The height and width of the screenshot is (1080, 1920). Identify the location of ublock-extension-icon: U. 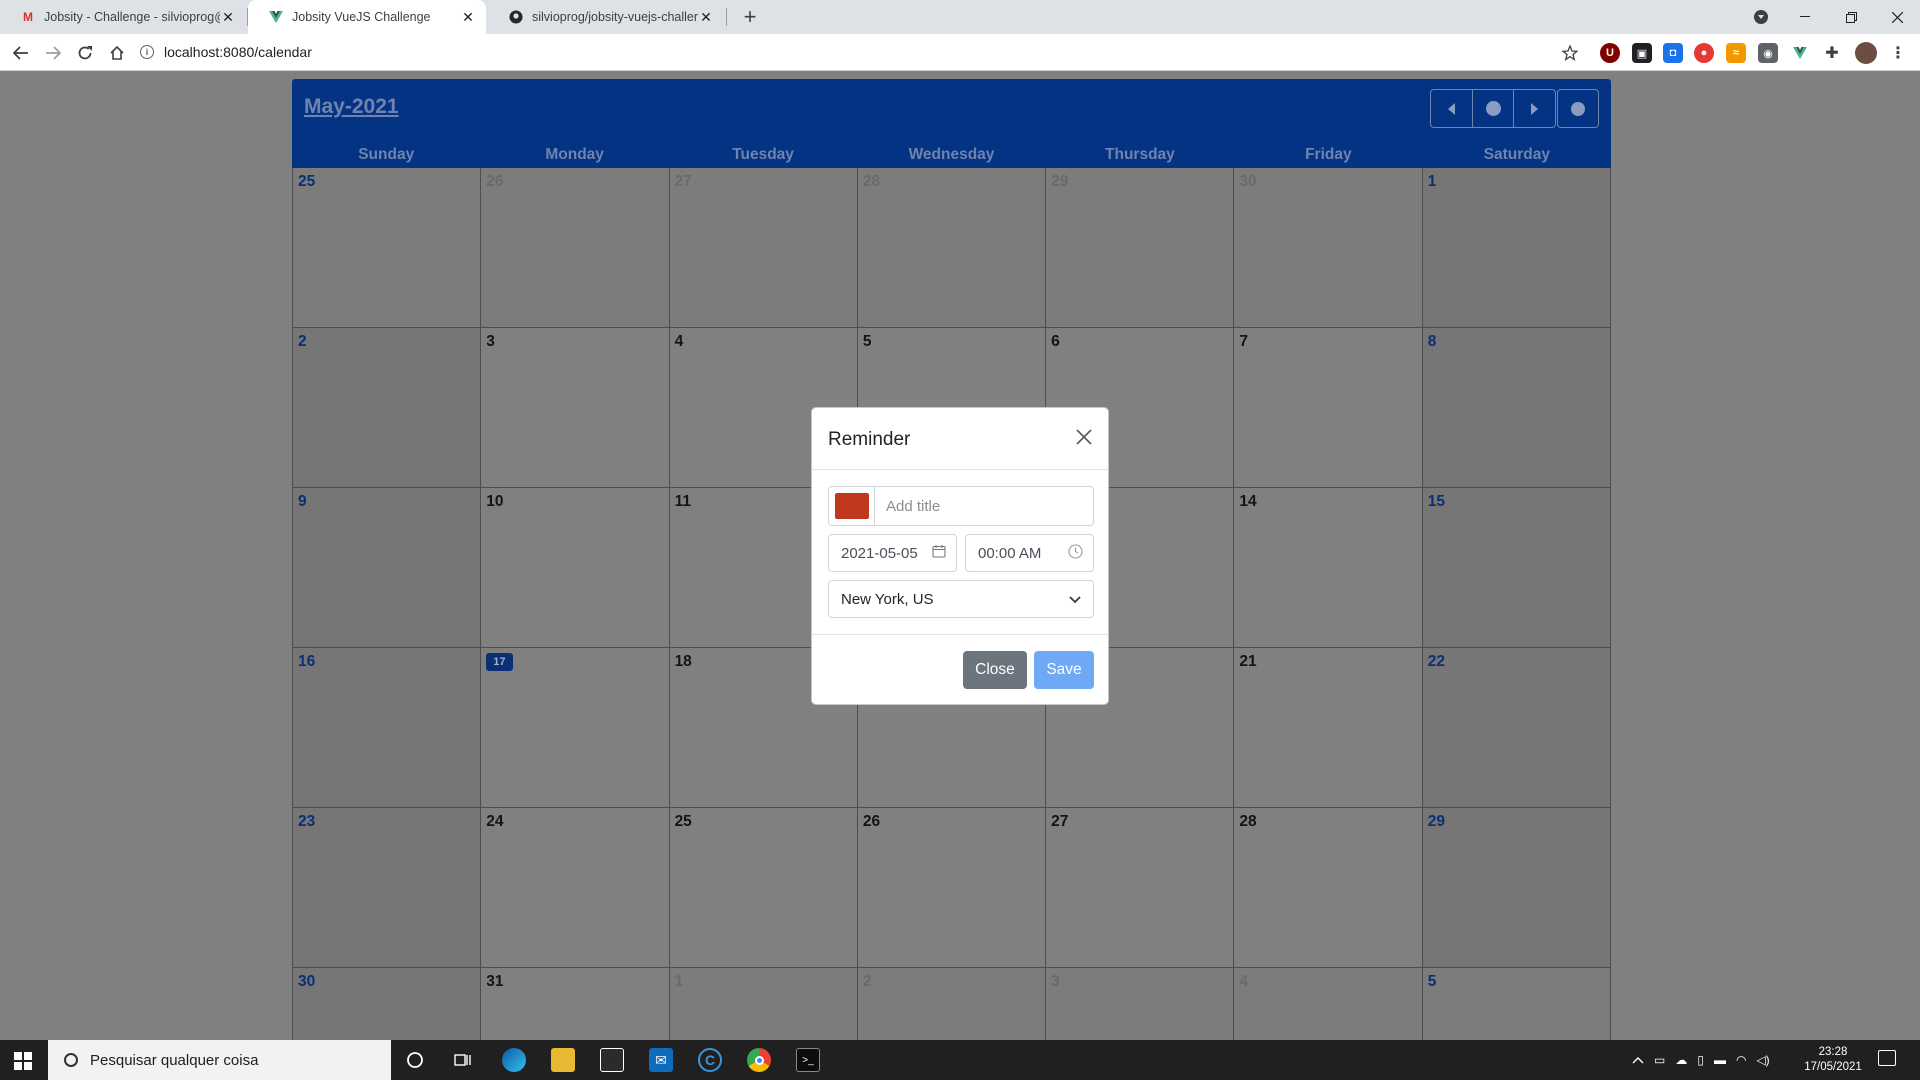
(1610, 53).